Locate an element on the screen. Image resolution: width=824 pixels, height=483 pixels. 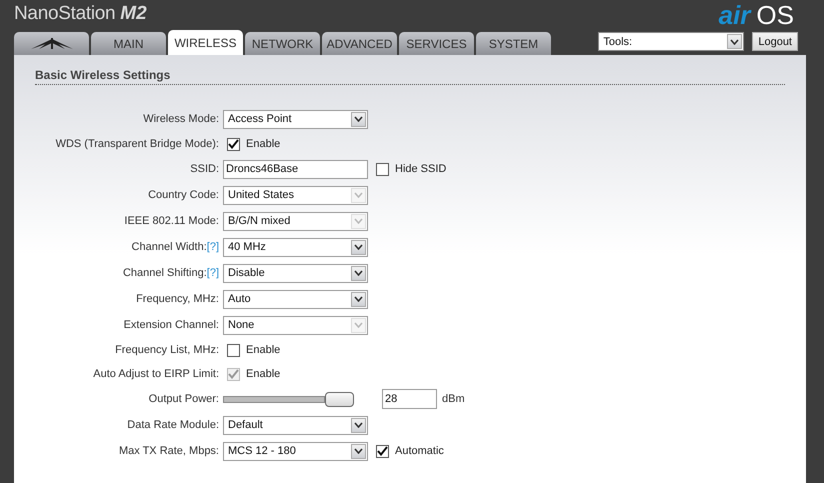
field-label: IEEE 802.11 Mode: is located at coordinates (171, 221).